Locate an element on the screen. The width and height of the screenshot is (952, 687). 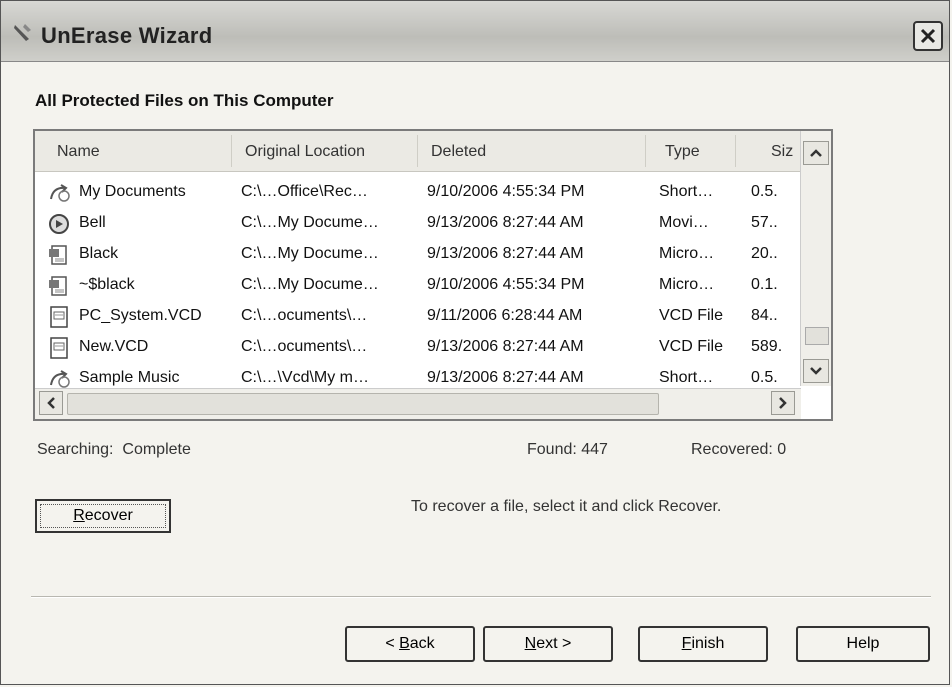
file-name: ~$black is located at coordinates (107, 284).